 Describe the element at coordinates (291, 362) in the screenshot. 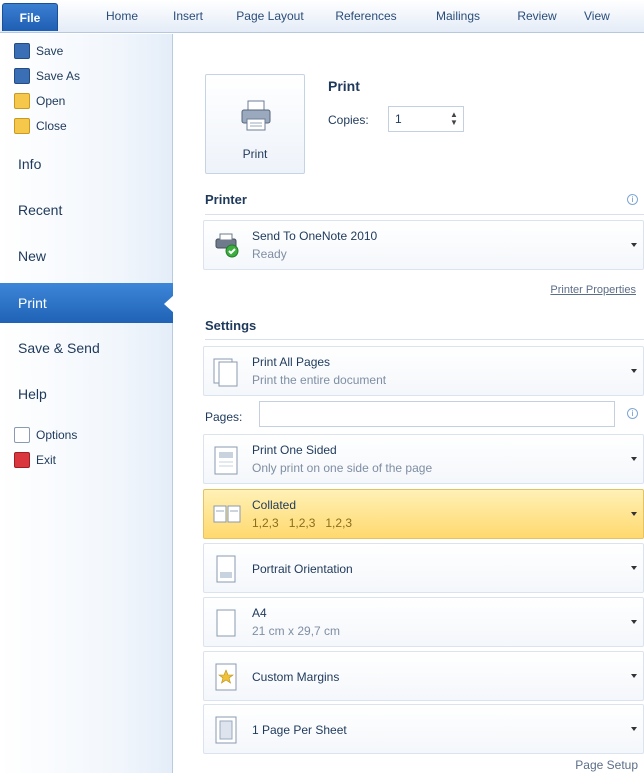

I see `print-range-title: Print All Pages` at that location.